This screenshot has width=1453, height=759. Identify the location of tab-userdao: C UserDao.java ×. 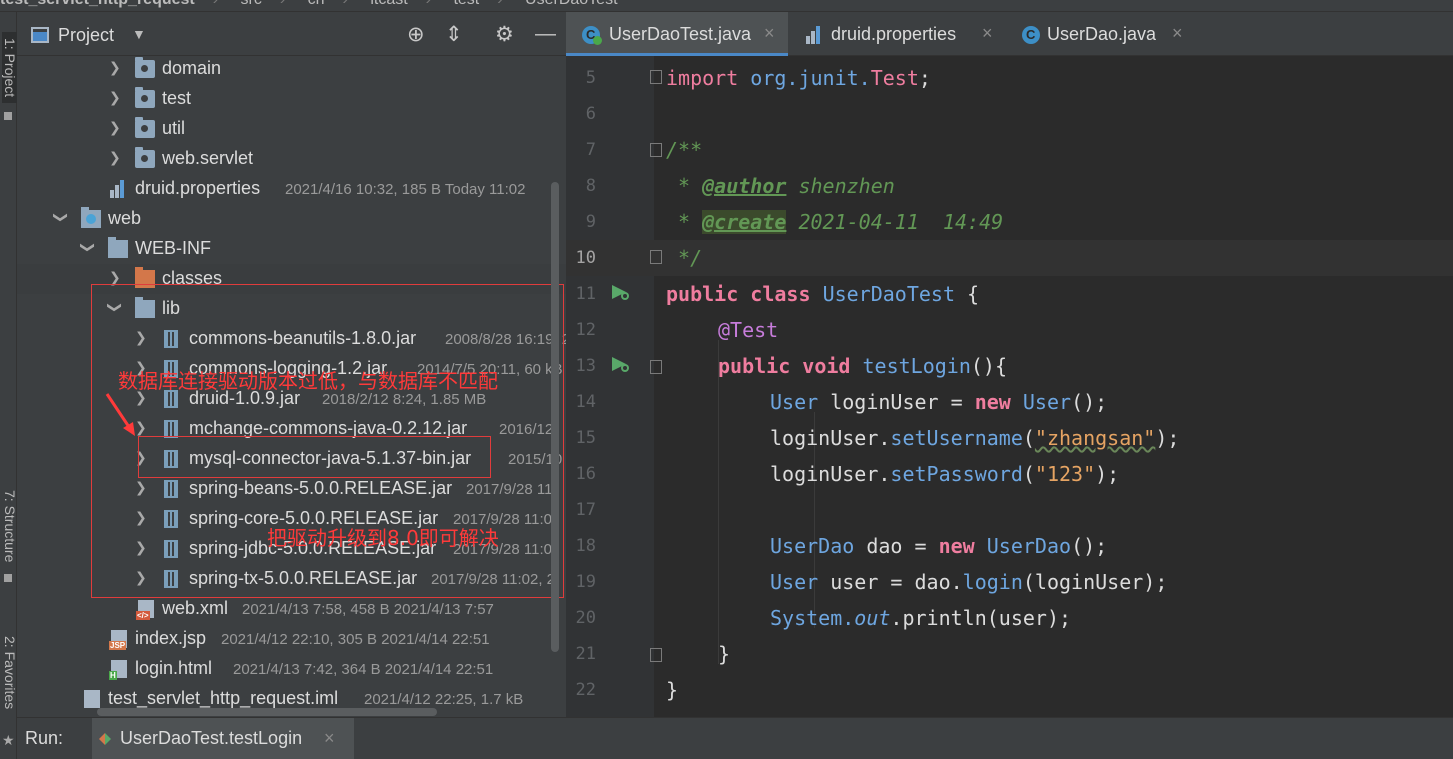
(1101, 34).